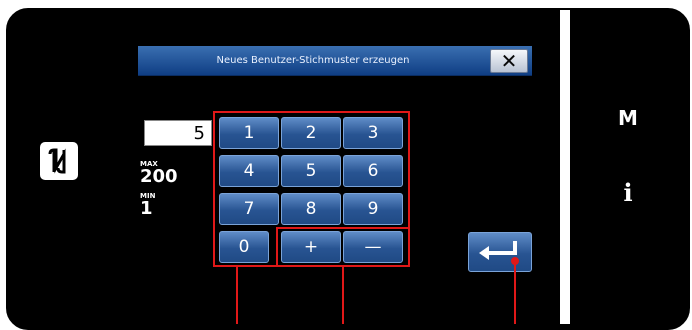 This screenshot has height=330, width=692. What do you see at coordinates (311, 247) in the screenshot?
I see `key-plus: +` at bounding box center [311, 247].